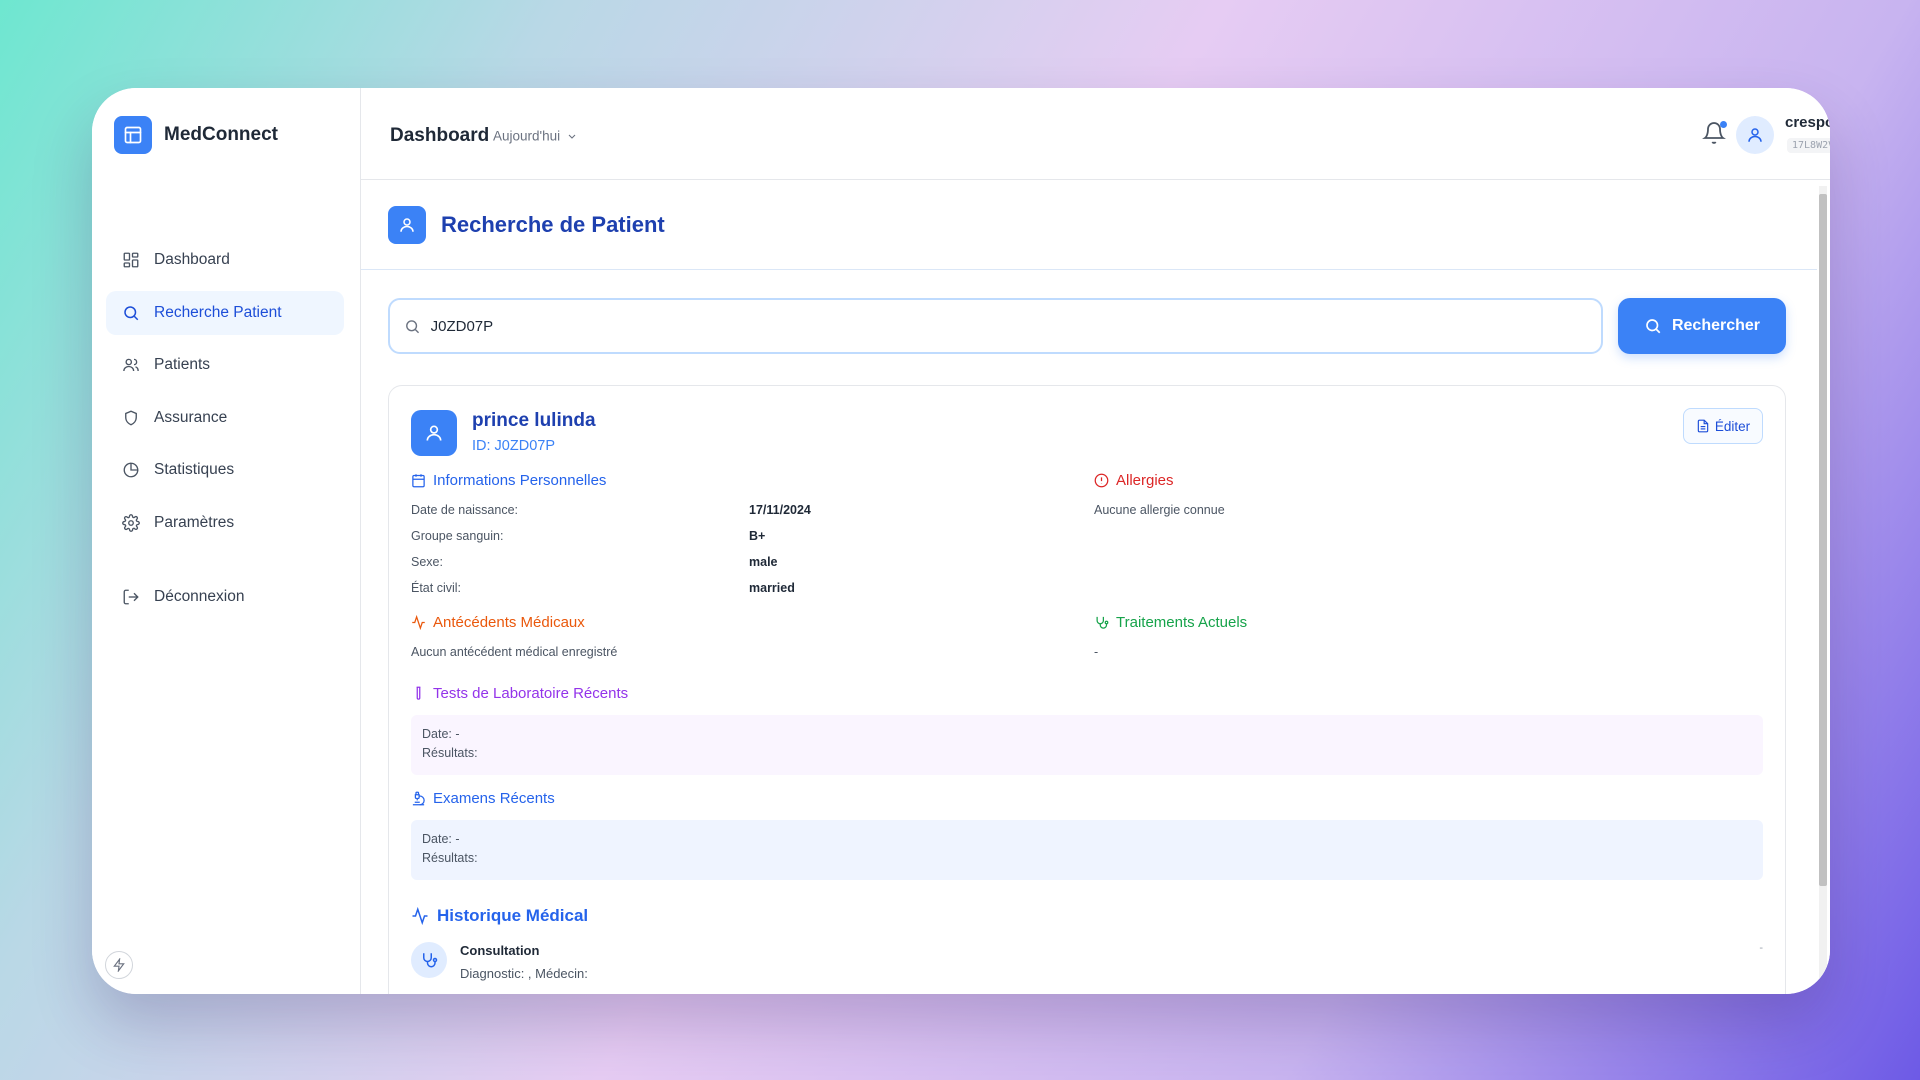 The image size is (1920, 1080). I want to click on user-name: crespo, so click(1807, 122).